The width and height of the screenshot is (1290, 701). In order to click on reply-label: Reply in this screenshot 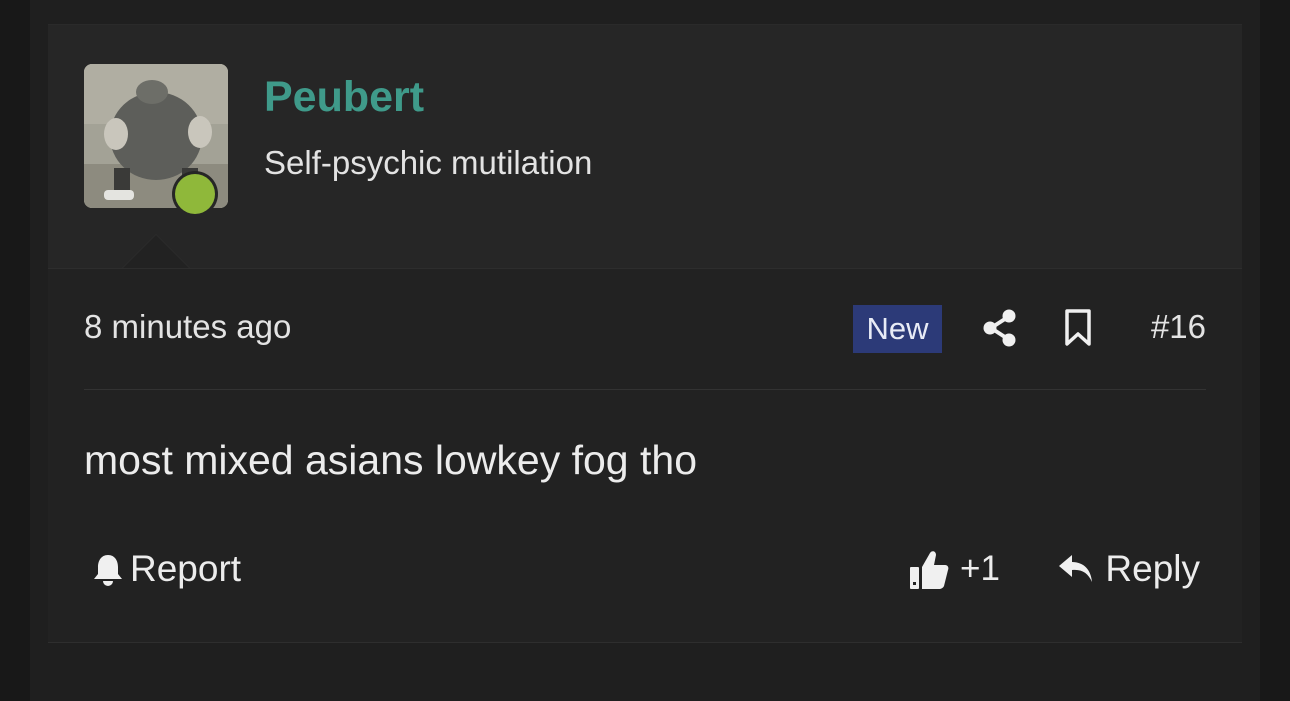, I will do `click(1152, 568)`.